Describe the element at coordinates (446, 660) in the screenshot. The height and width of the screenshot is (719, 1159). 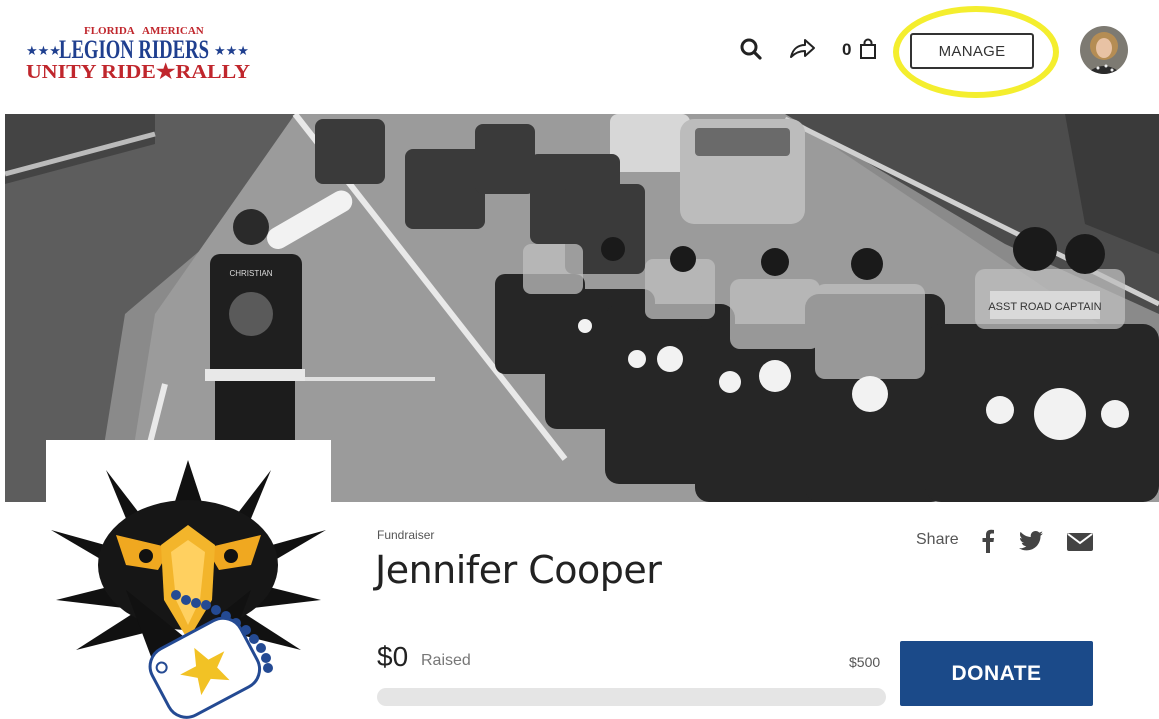
I see `raised-label: Raised` at that location.